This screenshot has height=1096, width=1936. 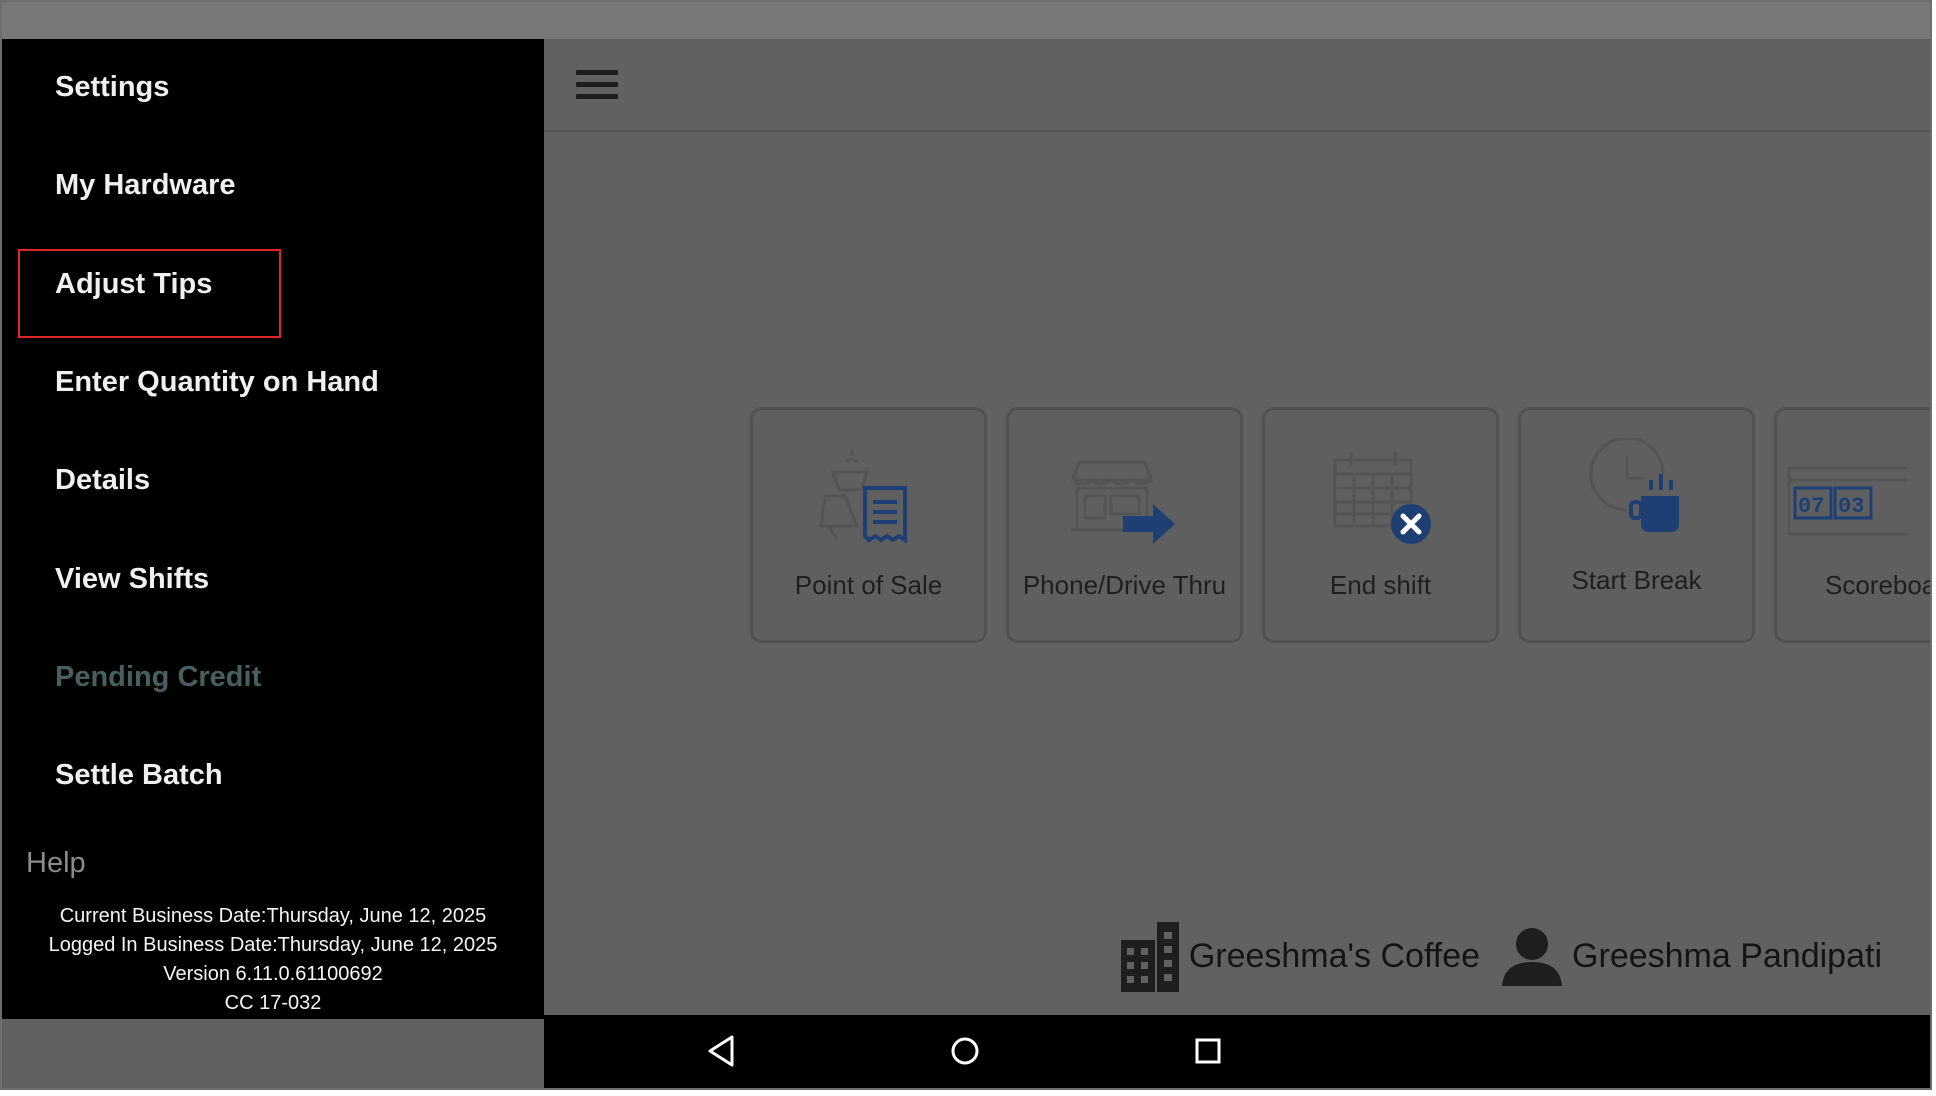 What do you see at coordinates (132, 579) in the screenshot?
I see `menu-item-view-shifts: View Shifts` at bounding box center [132, 579].